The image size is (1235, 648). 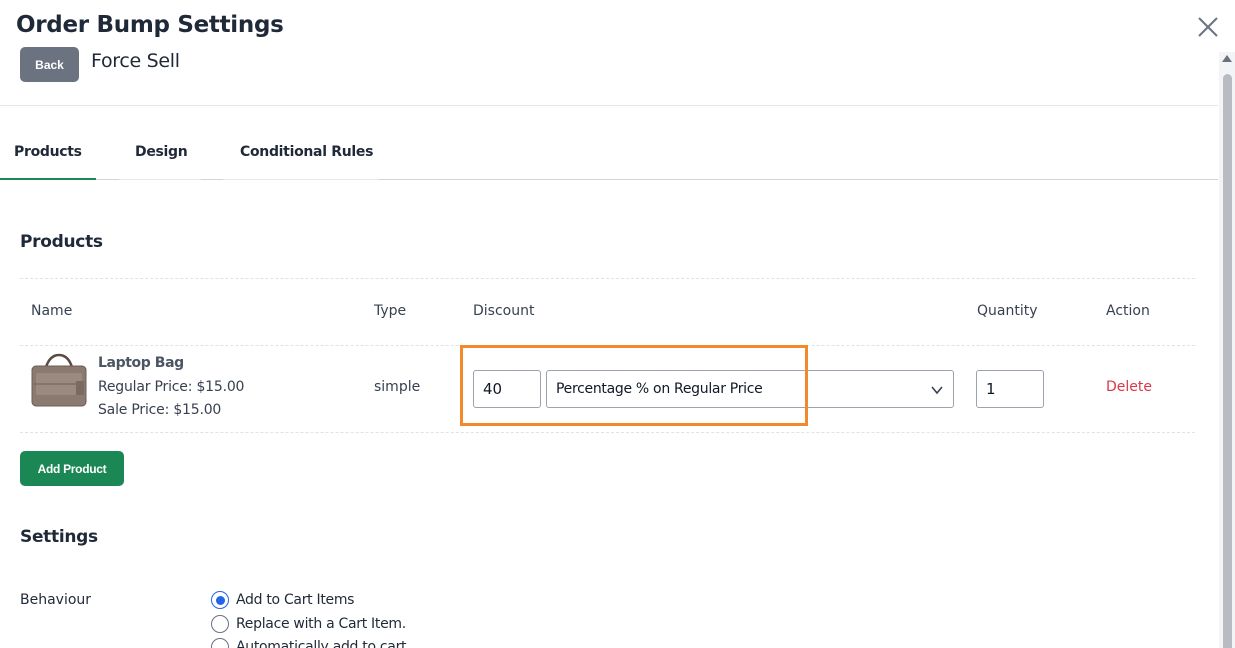 What do you see at coordinates (1227, 361) in the screenshot?
I see `scrollbar-thumb` at bounding box center [1227, 361].